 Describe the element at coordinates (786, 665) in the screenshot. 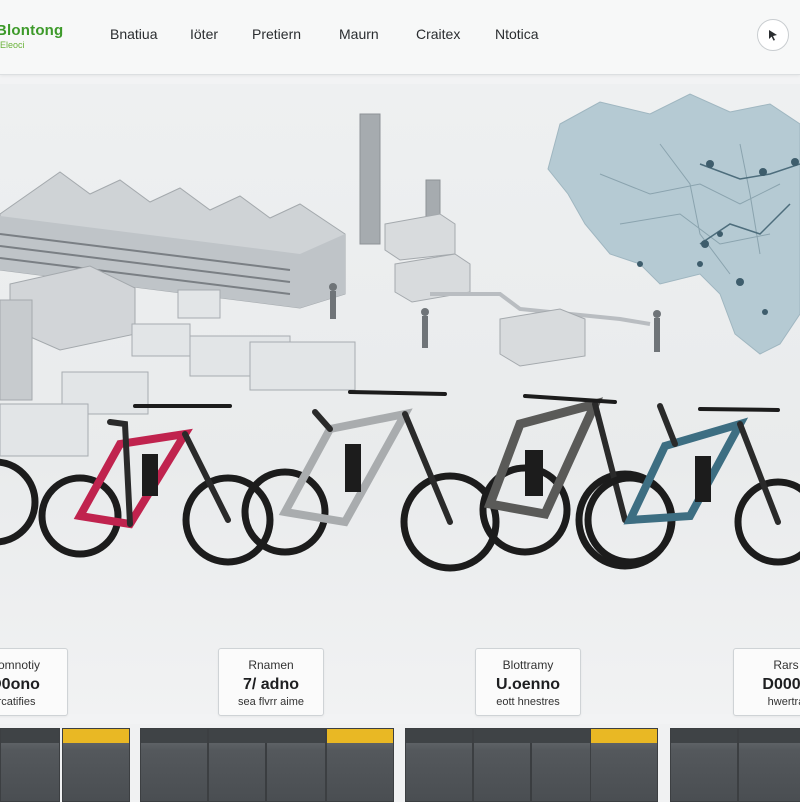

I see `stat-card-title: Rars` at that location.